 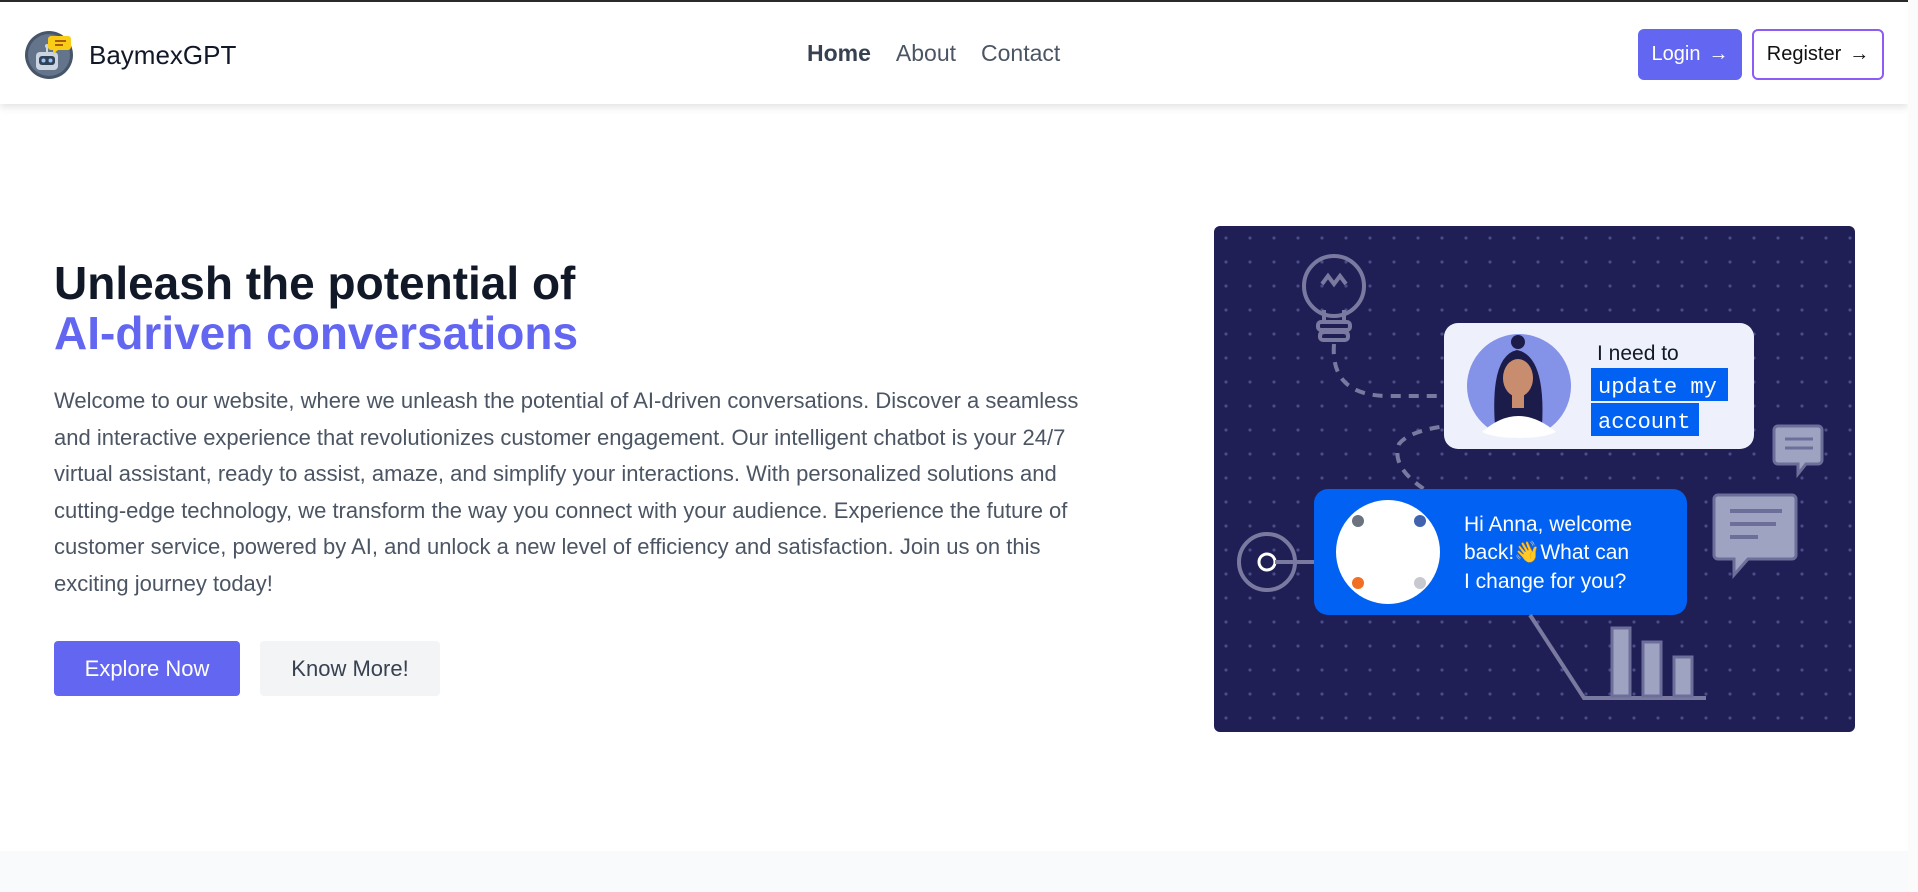 What do you see at coordinates (1546, 552) in the screenshot?
I see `bot-bubble-line-2: back!👋What can` at bounding box center [1546, 552].